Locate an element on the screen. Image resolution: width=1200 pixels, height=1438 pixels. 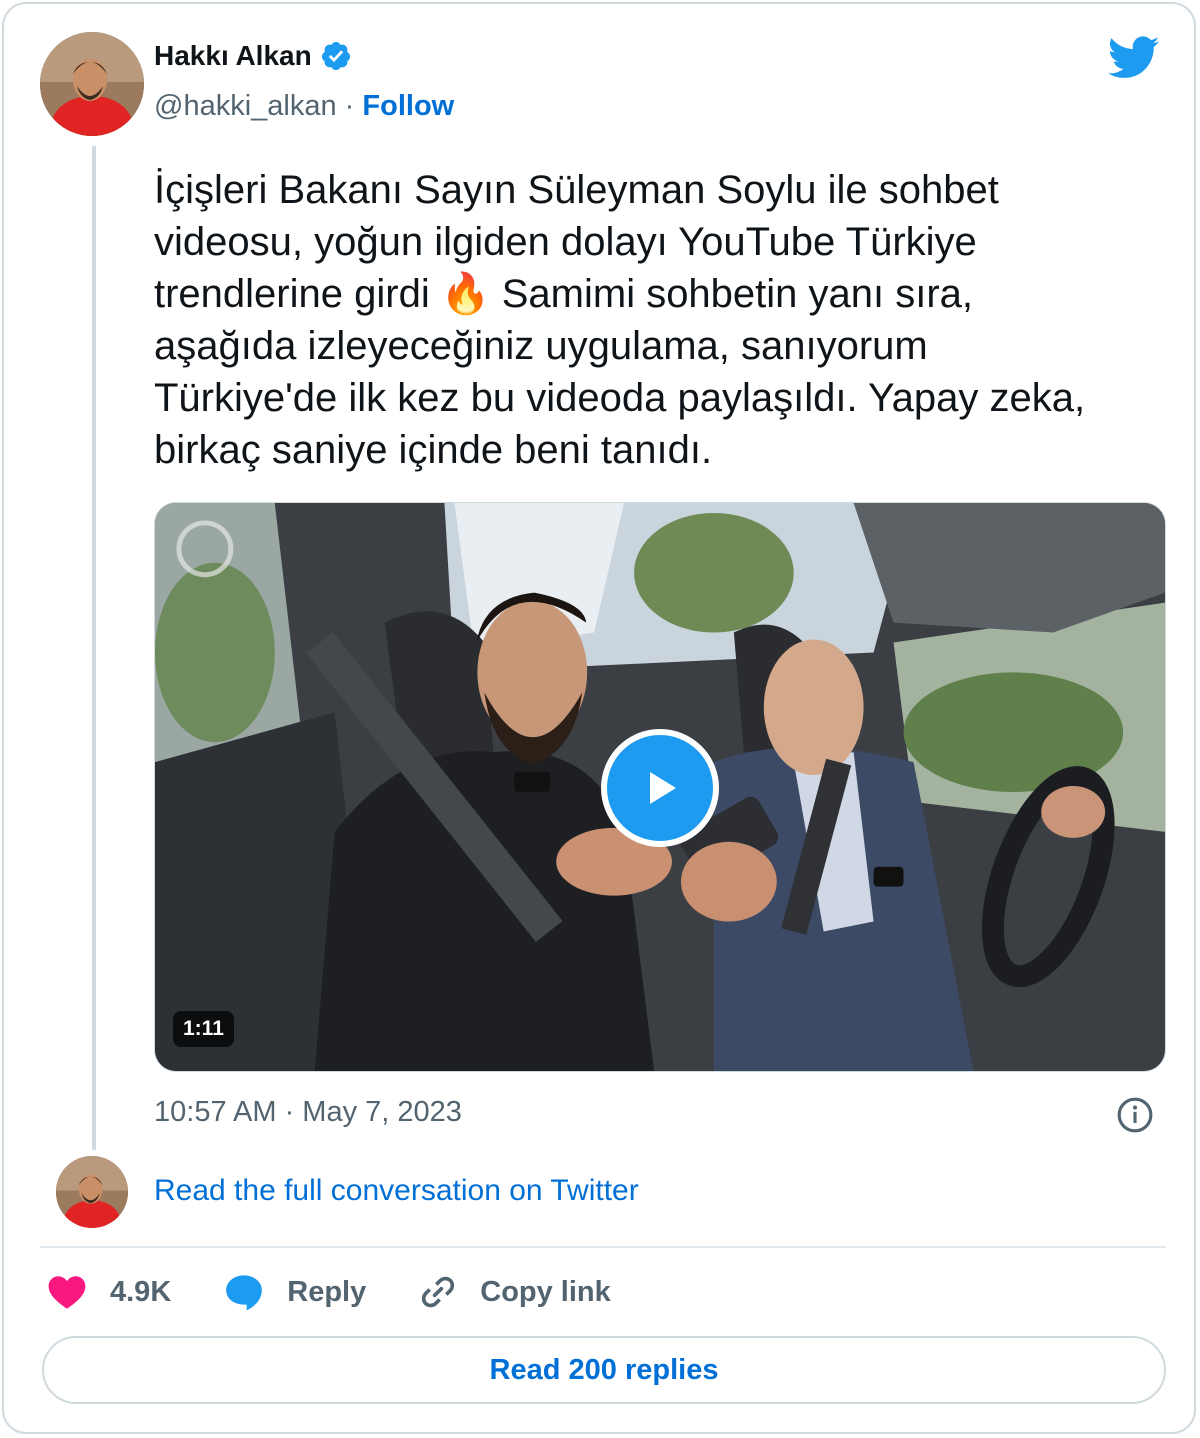
speech-bubble-icon is located at coordinates (244, 1293).